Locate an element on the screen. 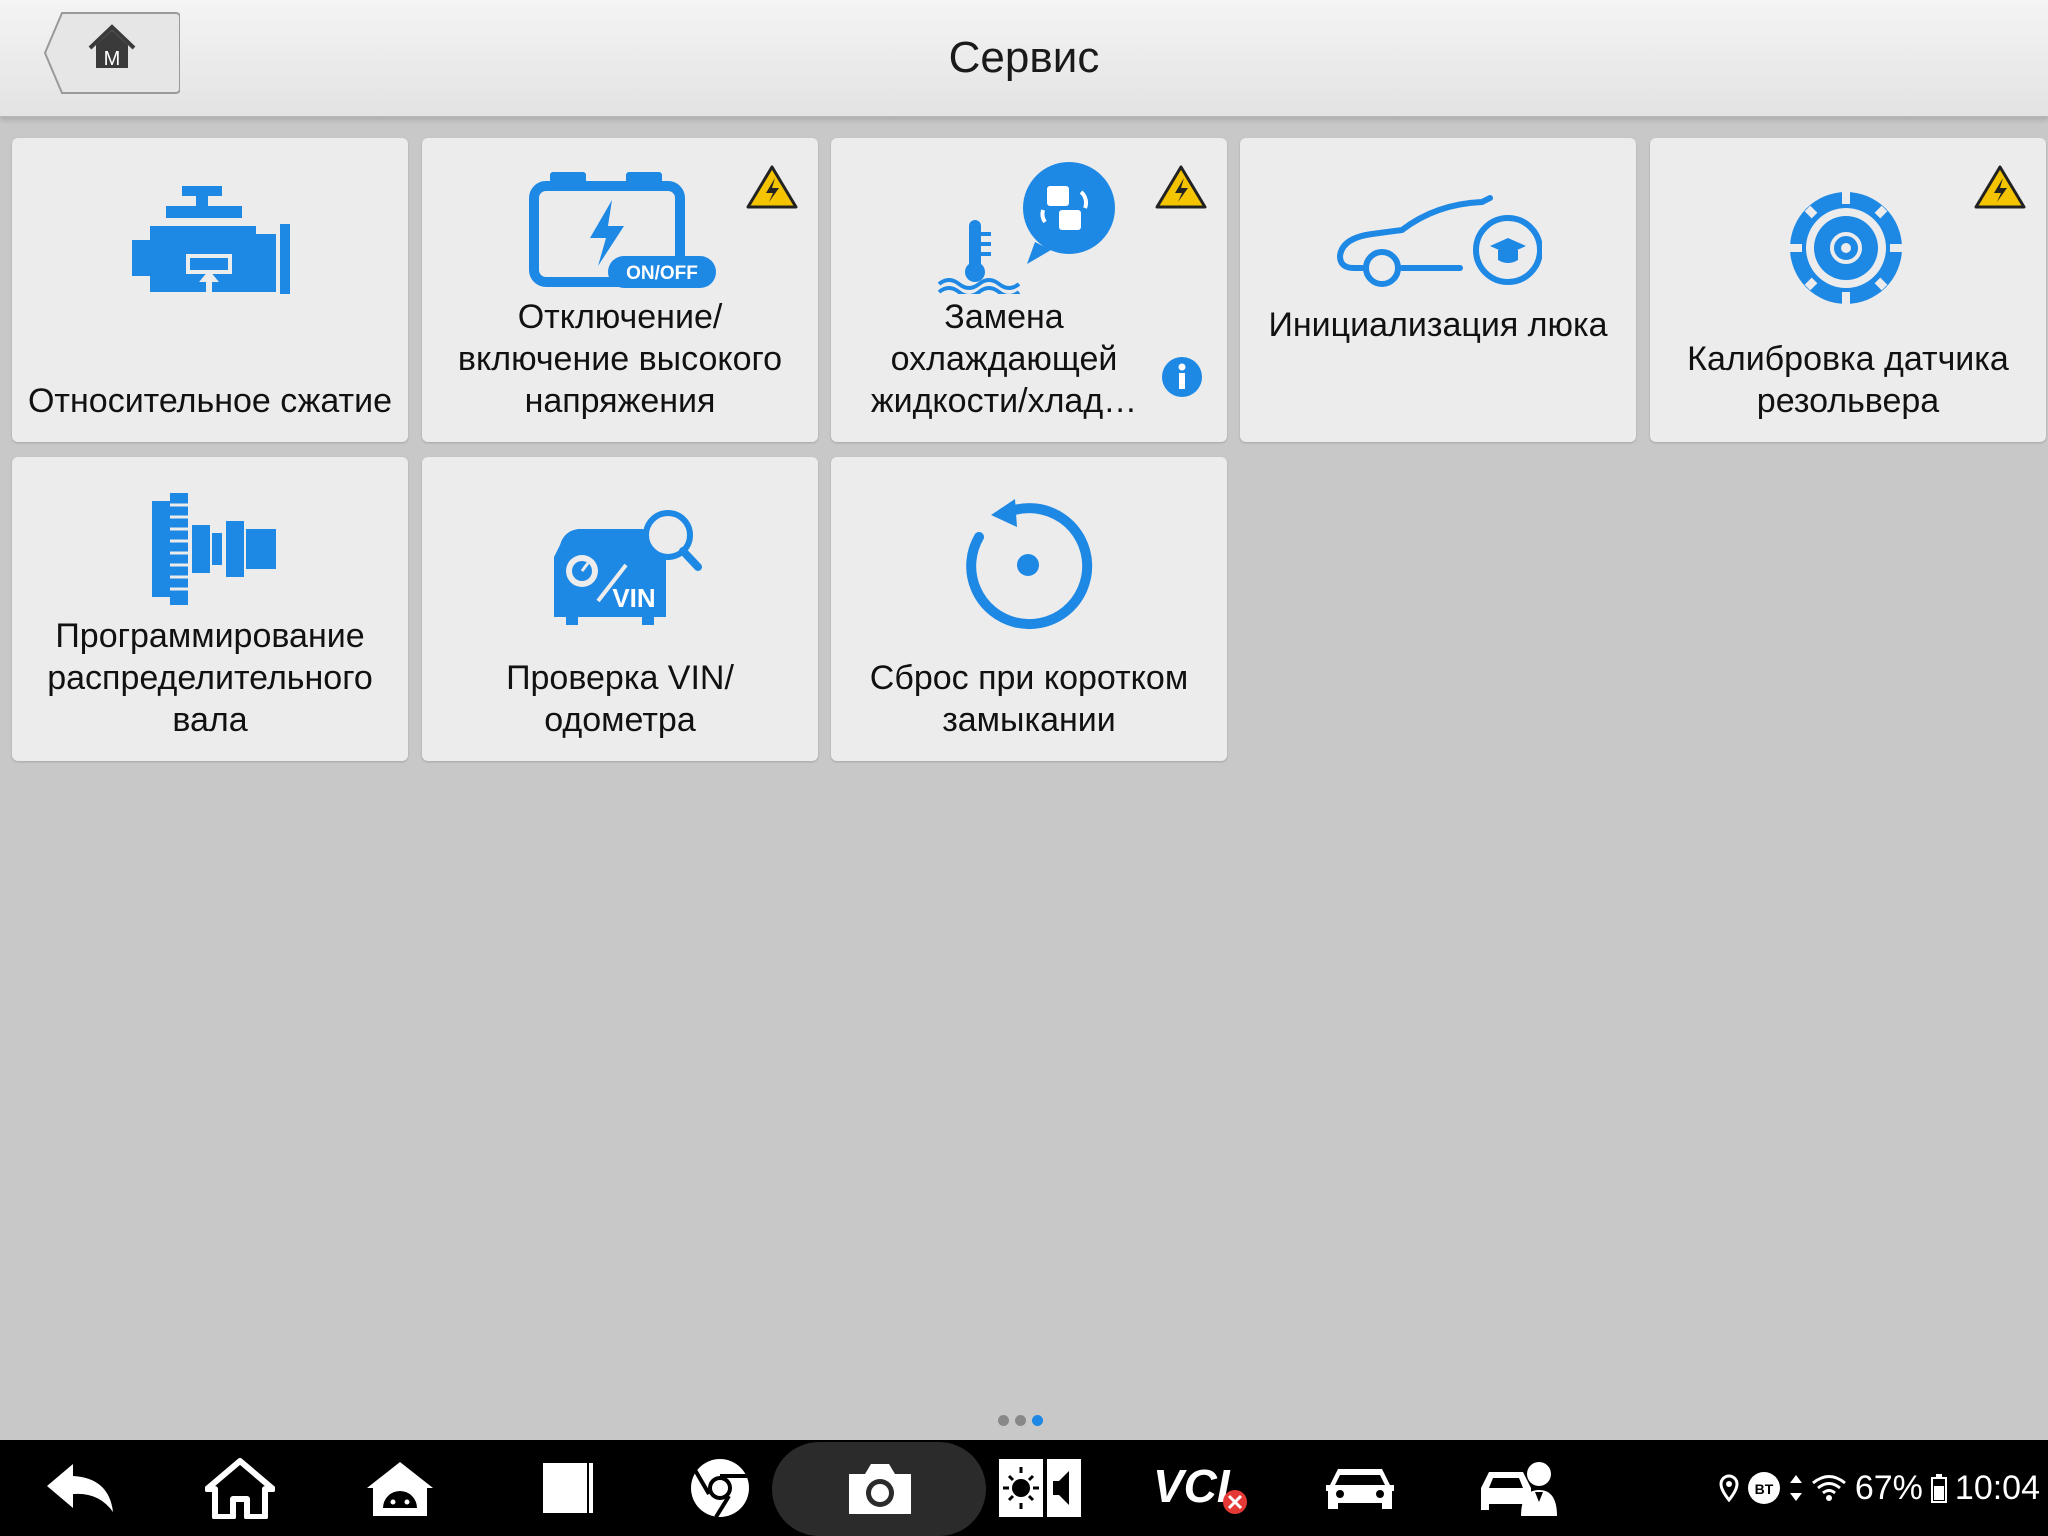 This screenshot has width=2048, height=1536. back-icon is located at coordinates (80, 1488).